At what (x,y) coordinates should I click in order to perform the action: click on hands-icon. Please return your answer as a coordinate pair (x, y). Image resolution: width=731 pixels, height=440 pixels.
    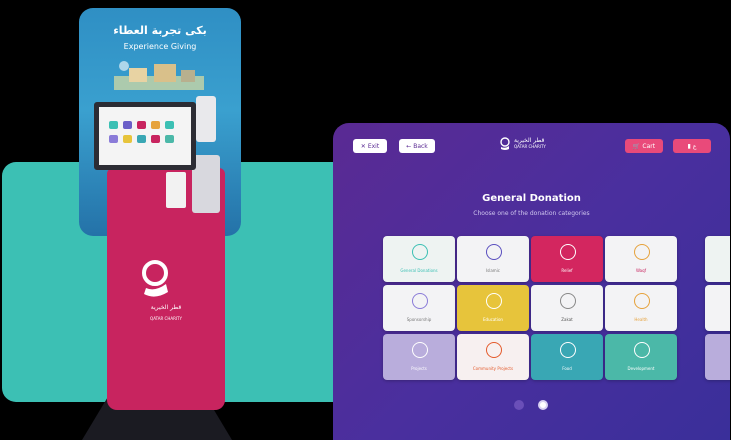
    Looking at the image, I should click on (420, 252).